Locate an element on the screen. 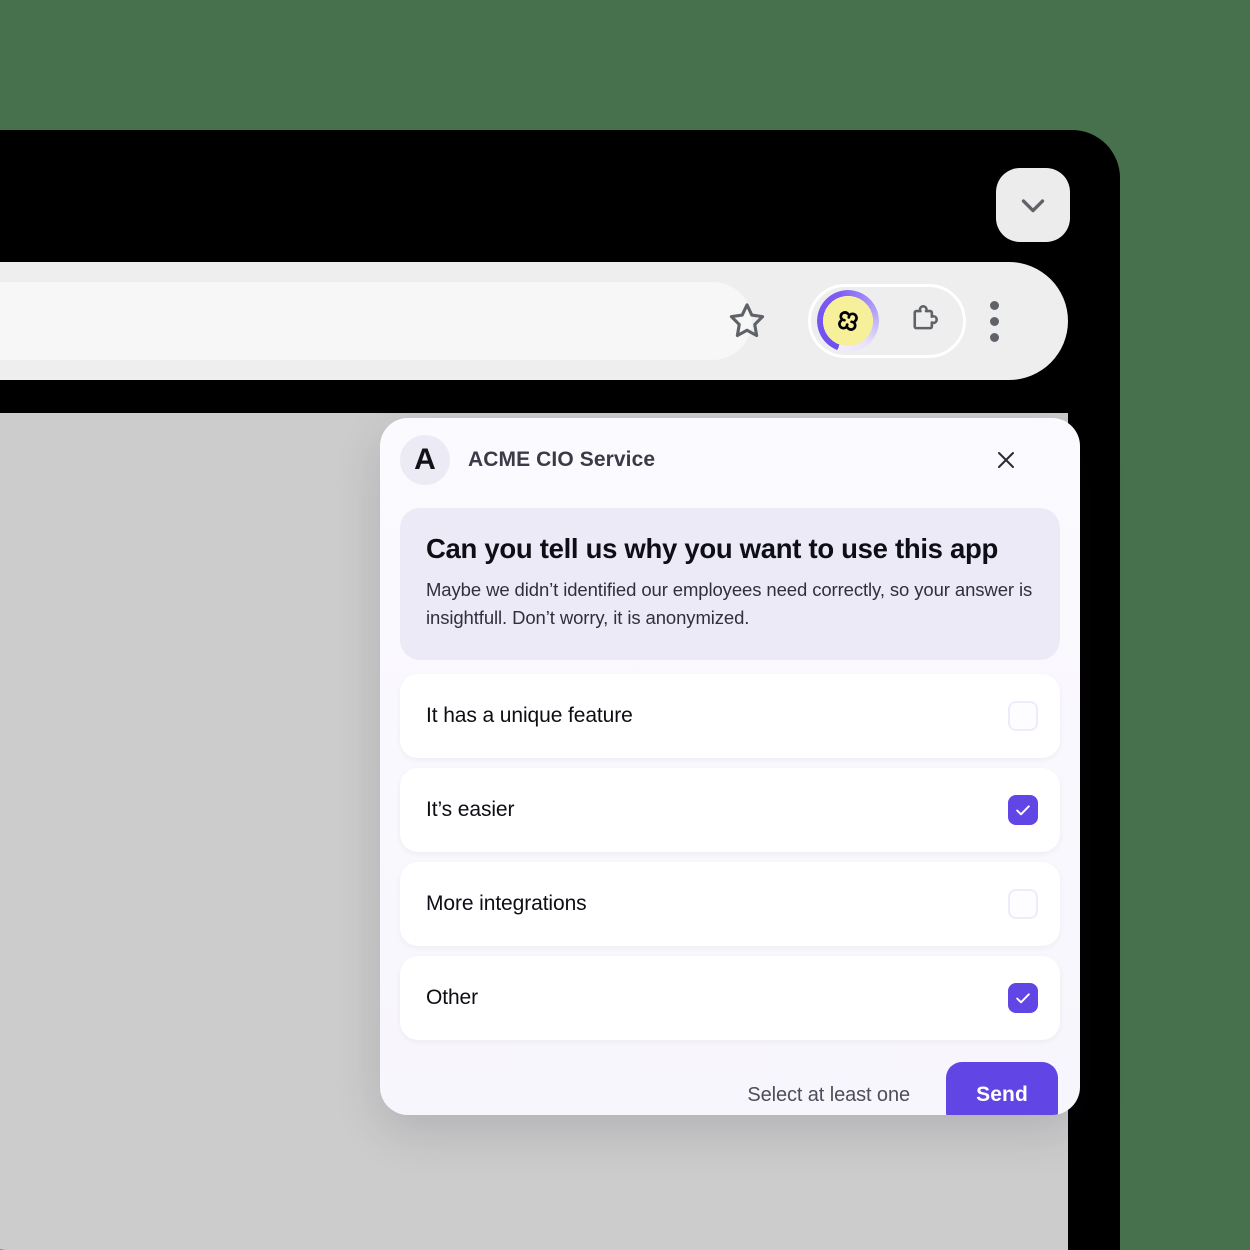  option-row: It has a unique feature is located at coordinates (730, 716).